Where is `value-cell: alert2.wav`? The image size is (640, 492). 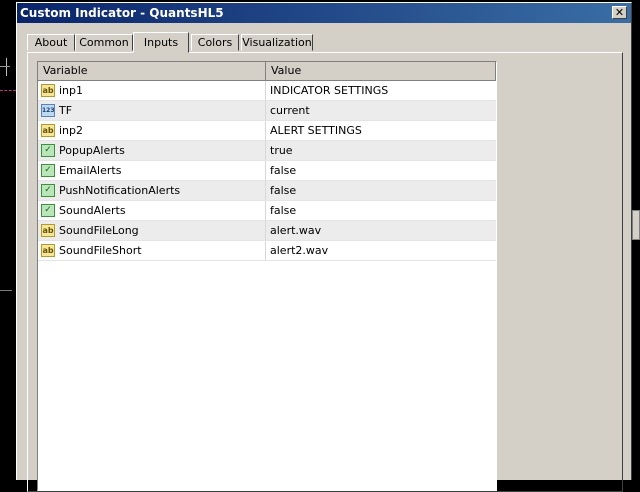
value-cell: alert2.wav is located at coordinates (381, 250).